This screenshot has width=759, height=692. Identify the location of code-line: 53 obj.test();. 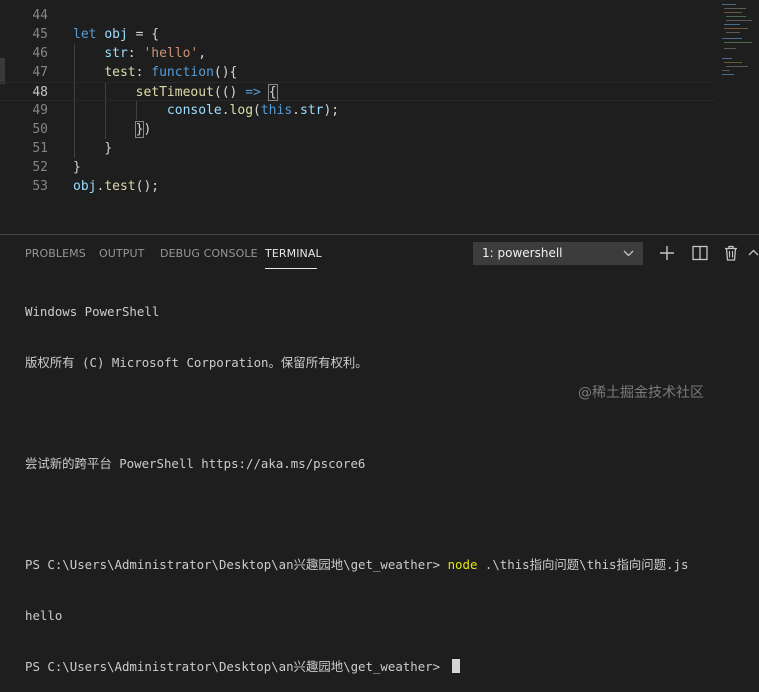
(357, 186).